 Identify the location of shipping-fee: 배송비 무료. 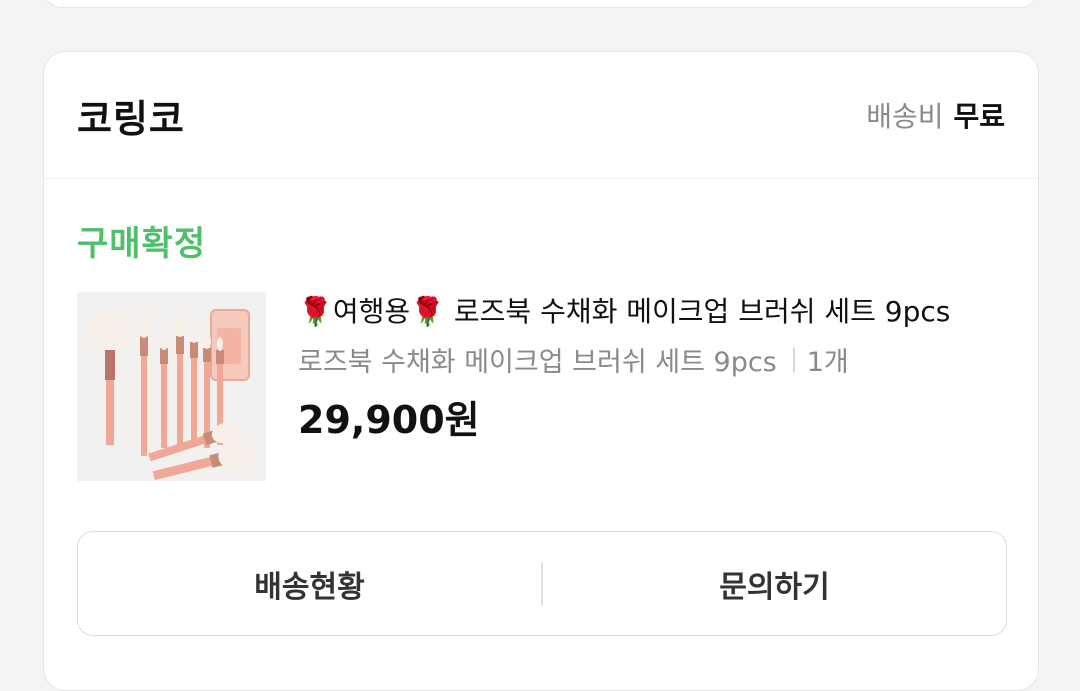
(935, 115).